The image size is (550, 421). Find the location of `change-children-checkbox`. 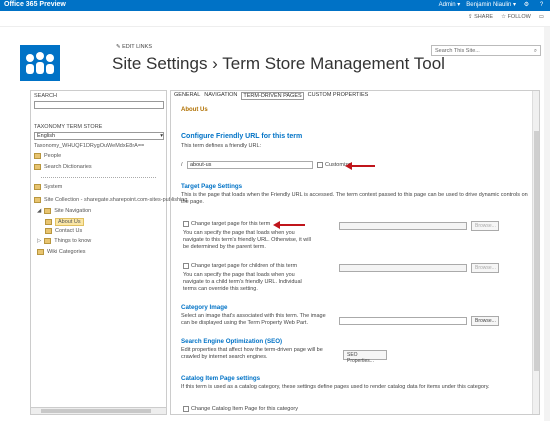

change-children-checkbox is located at coordinates (186, 266).